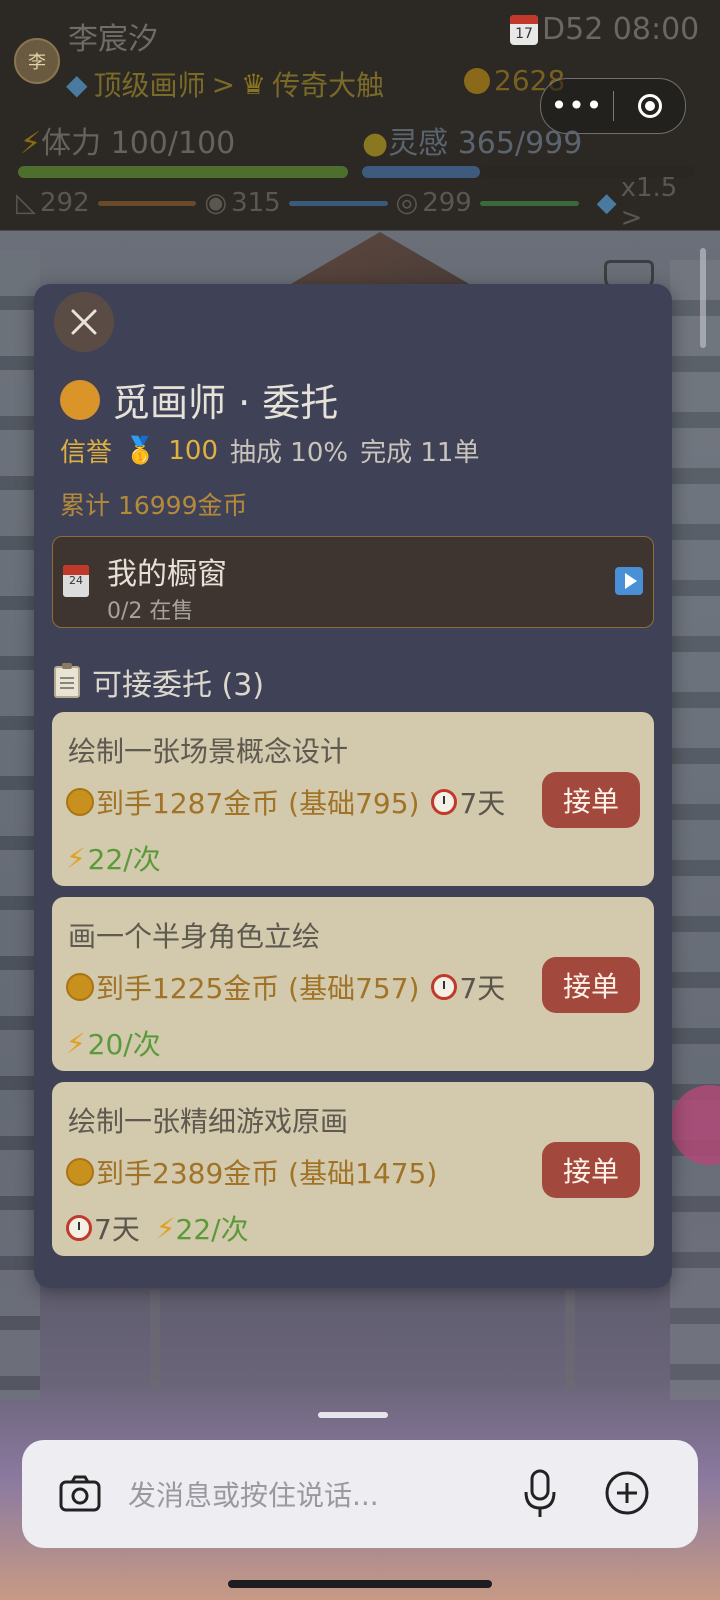 This screenshot has width=720, height=1600. I want to click on commission-card: 画一个半身角色立绘 到手1225金币 (基础757) 7天 ⚡ 20/次 接单, so click(353, 984).